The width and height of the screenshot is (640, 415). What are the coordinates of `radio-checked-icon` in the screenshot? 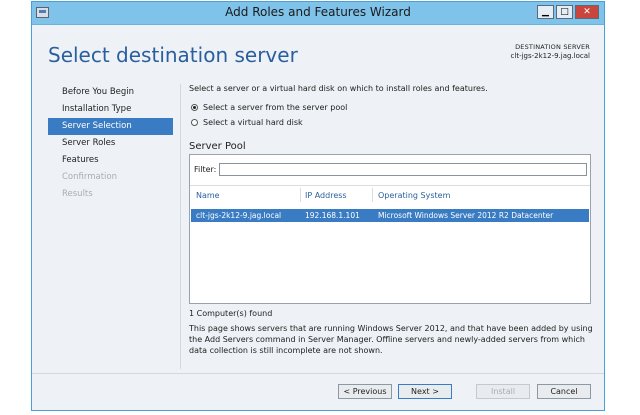 It's located at (194, 107).